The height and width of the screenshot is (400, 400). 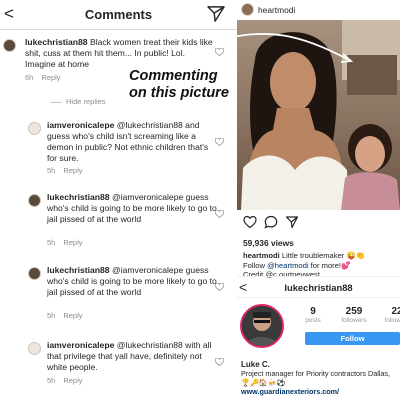 I want to click on slide-count: 2, so click(x=244, y=199).